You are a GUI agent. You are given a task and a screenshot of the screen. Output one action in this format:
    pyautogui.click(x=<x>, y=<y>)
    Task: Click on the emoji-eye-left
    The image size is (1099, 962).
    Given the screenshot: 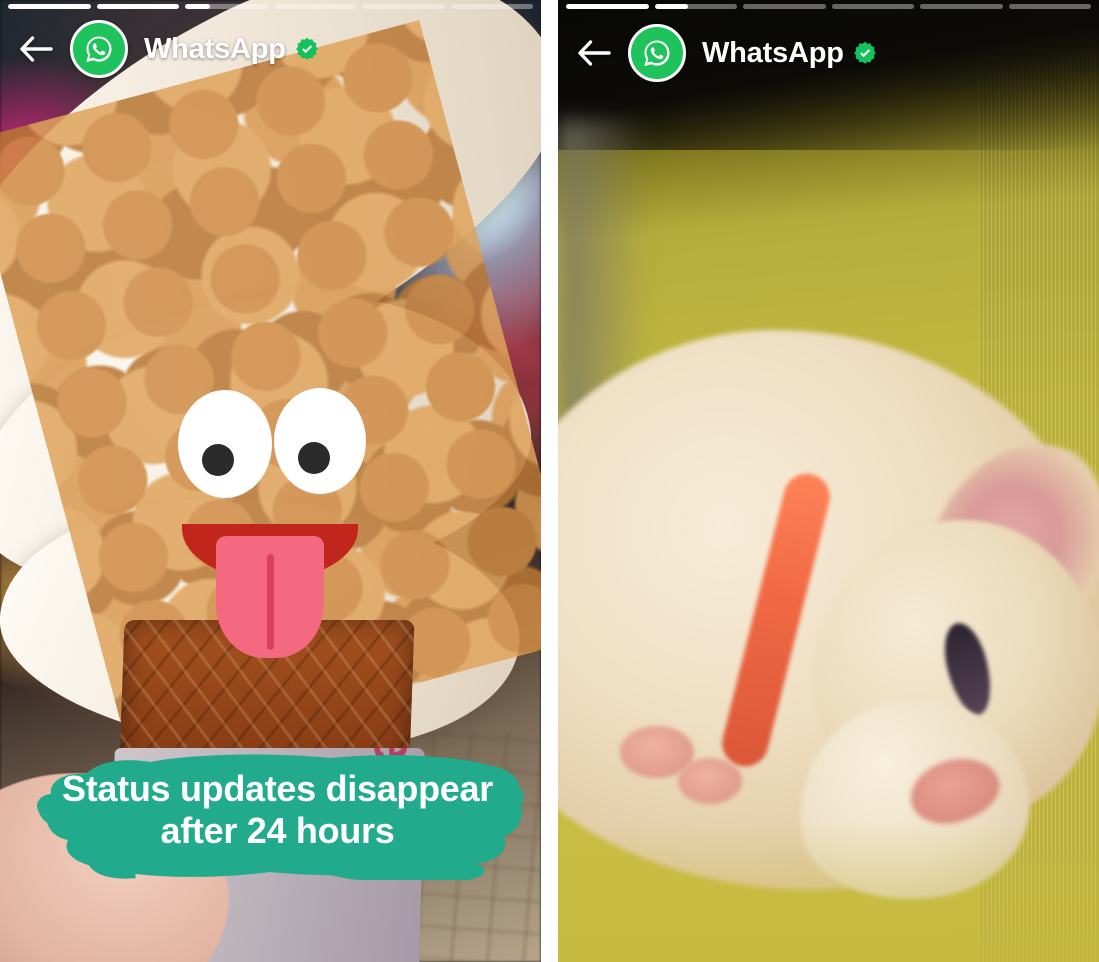 What is the action you would take?
    pyautogui.click(x=225, y=444)
    